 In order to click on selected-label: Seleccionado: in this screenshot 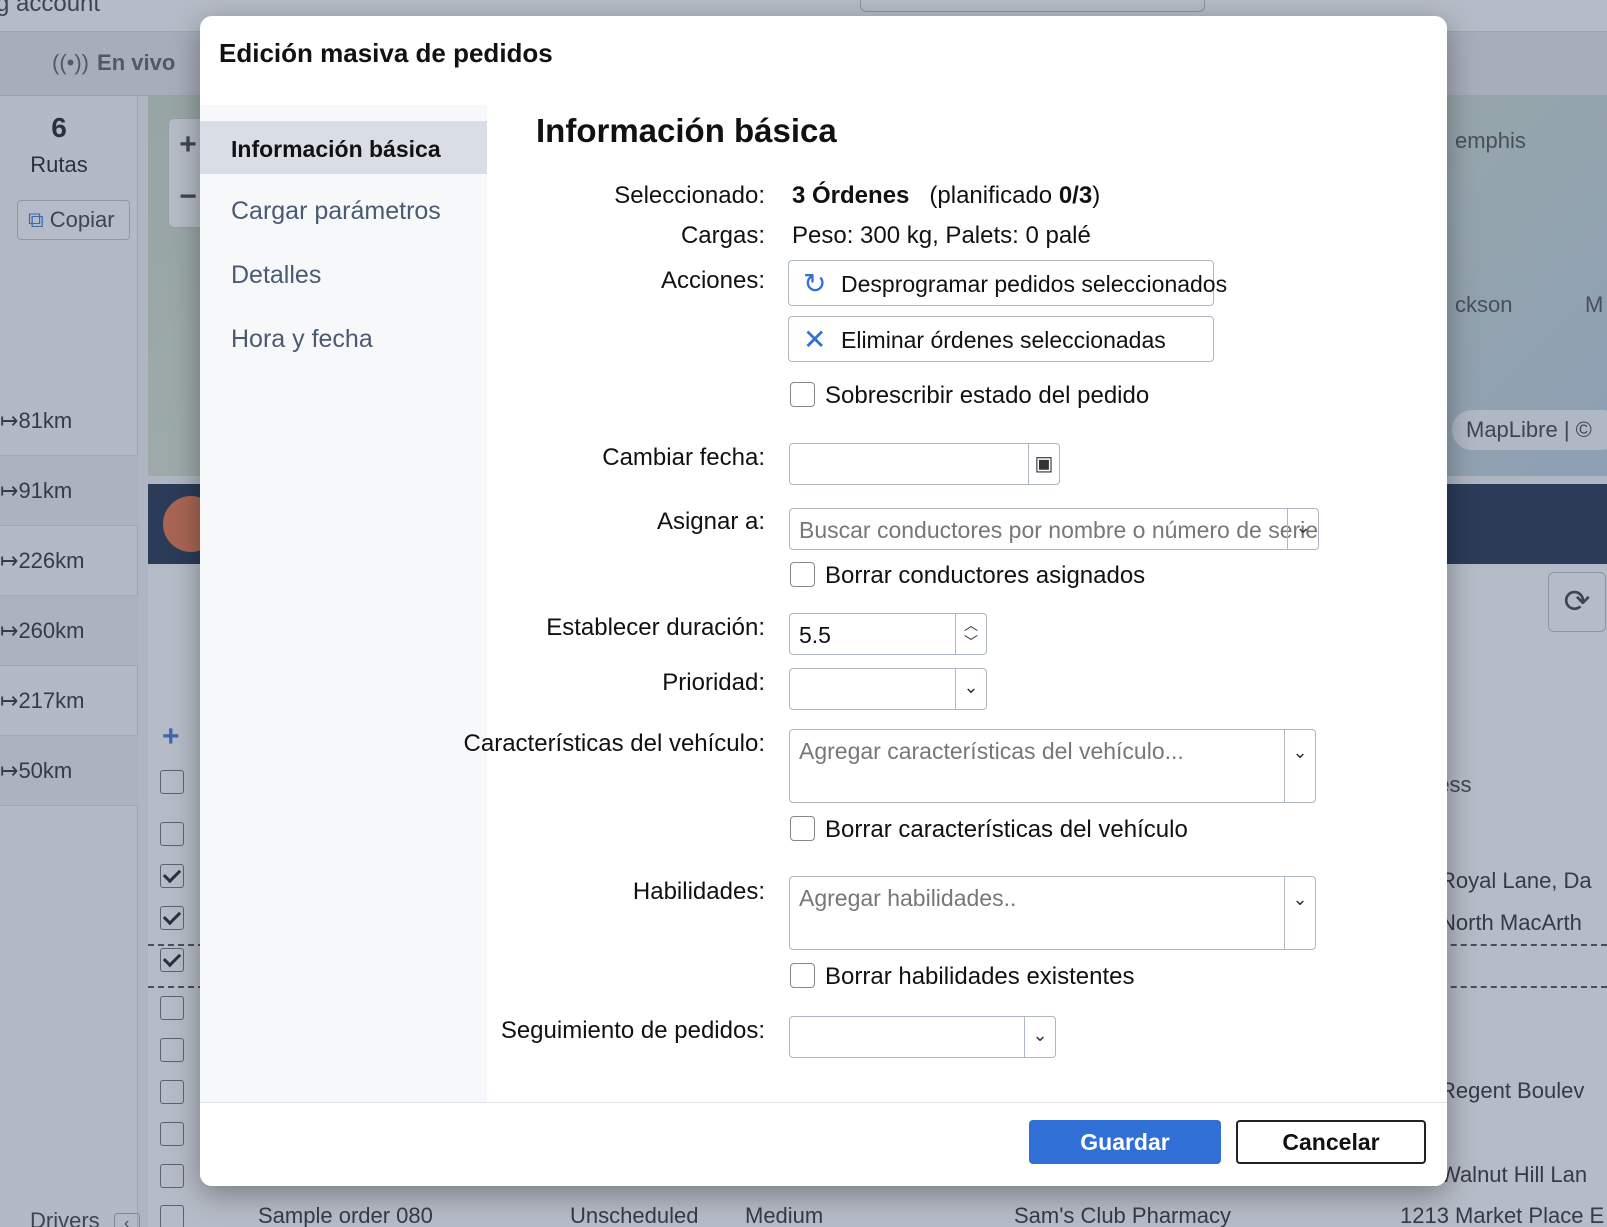, I will do `click(689, 195)`.